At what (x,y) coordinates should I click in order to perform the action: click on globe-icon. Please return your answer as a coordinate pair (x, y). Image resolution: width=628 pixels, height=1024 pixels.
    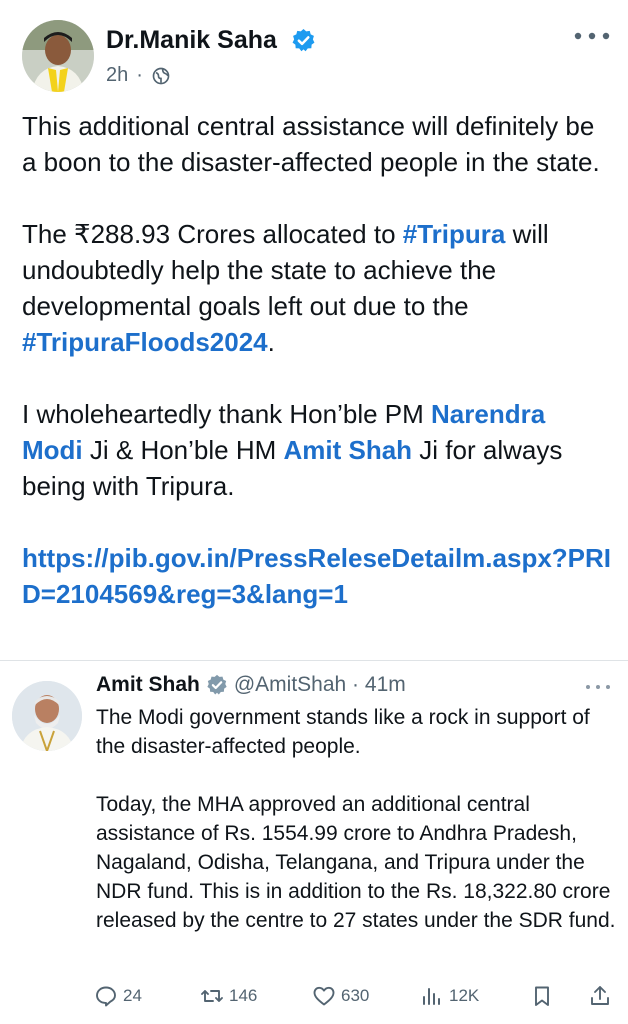
    Looking at the image, I should click on (161, 75).